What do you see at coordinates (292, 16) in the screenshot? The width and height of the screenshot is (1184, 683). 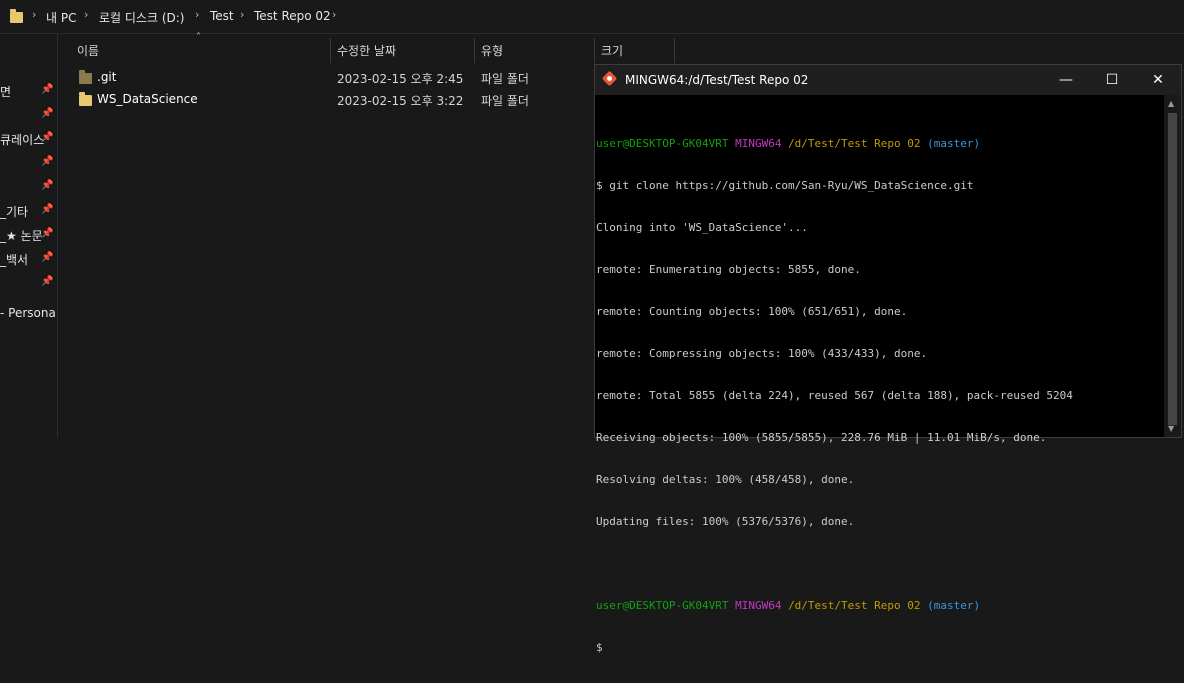 I see `breadcrumb-test-repo-02: Test Repo 02` at bounding box center [292, 16].